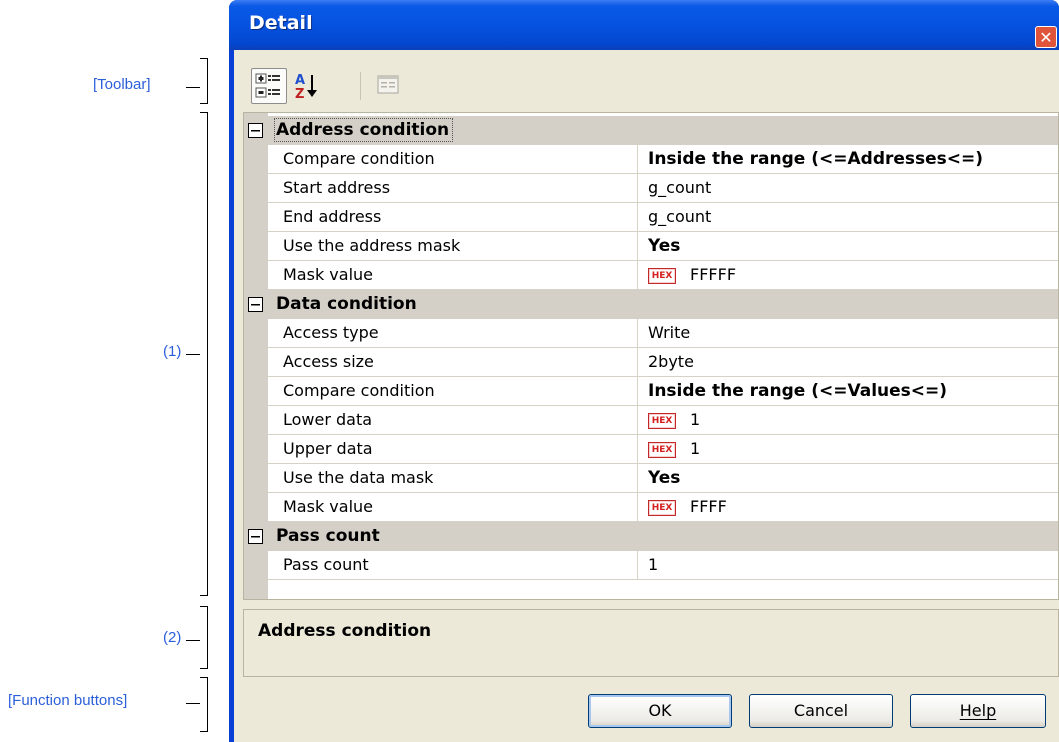 This screenshot has width=1059, height=742. I want to click on property-name: Lower data, so click(453, 420).